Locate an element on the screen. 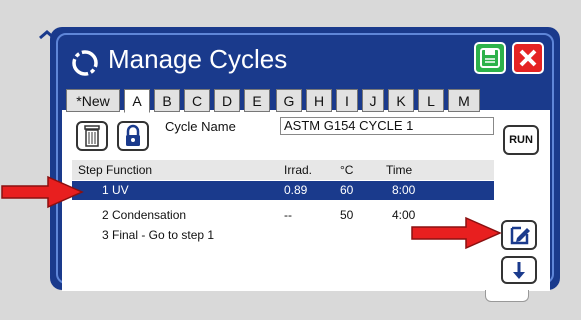 This screenshot has height=320, width=581. tab-m: M is located at coordinates (464, 100).